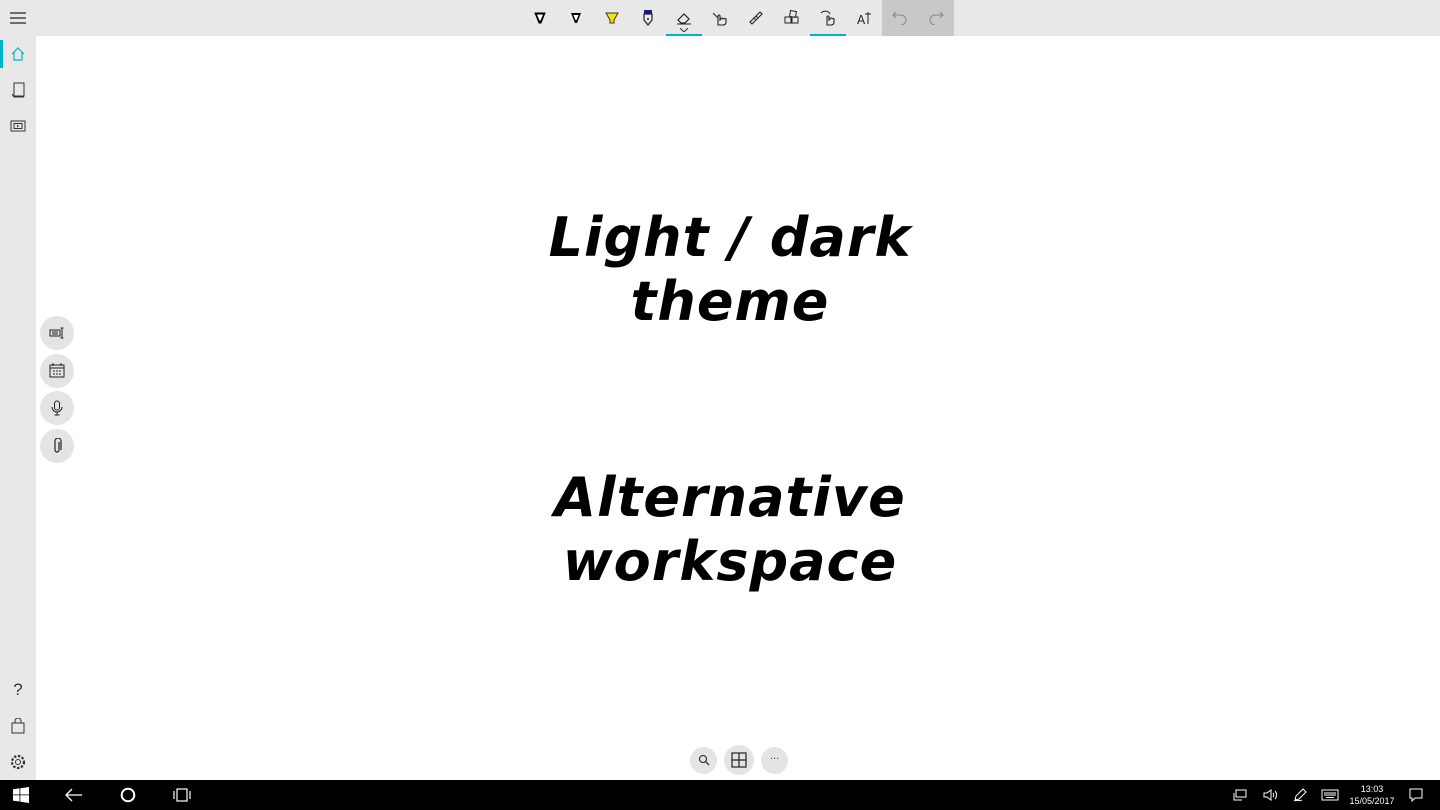 The image size is (1440, 810). Describe the element at coordinates (18, 726) in the screenshot. I see `store-icon` at that location.